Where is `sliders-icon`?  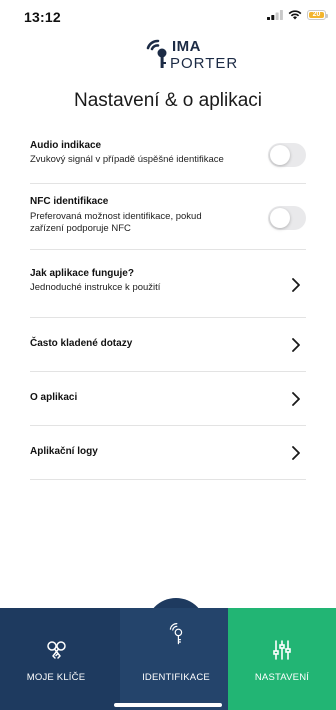
sliders-icon is located at coordinates (282, 650).